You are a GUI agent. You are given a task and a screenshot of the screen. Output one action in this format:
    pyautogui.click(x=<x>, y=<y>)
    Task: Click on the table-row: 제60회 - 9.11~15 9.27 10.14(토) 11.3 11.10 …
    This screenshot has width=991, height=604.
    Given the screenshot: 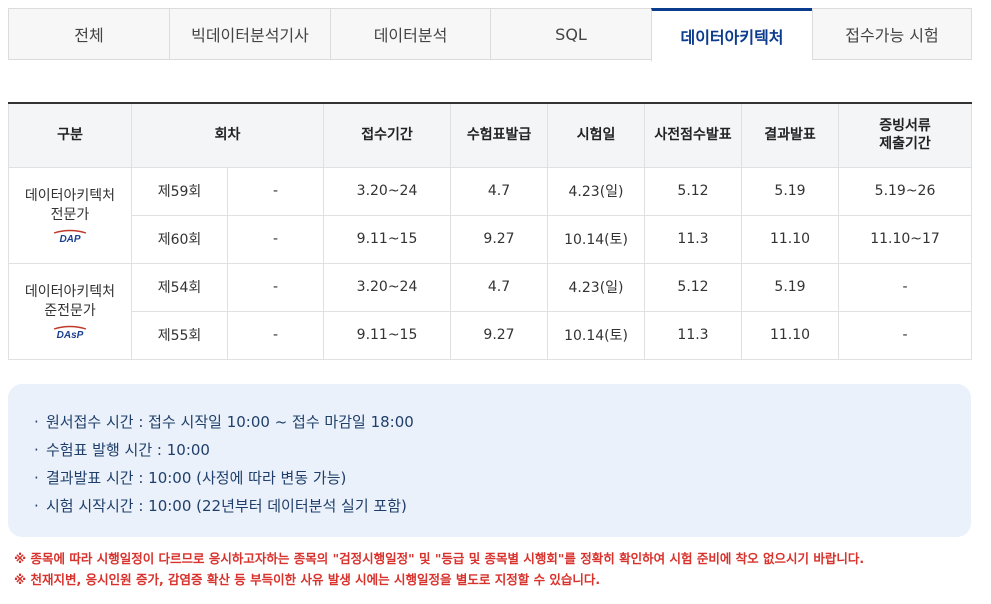 What is the action you would take?
    pyautogui.click(x=491, y=239)
    